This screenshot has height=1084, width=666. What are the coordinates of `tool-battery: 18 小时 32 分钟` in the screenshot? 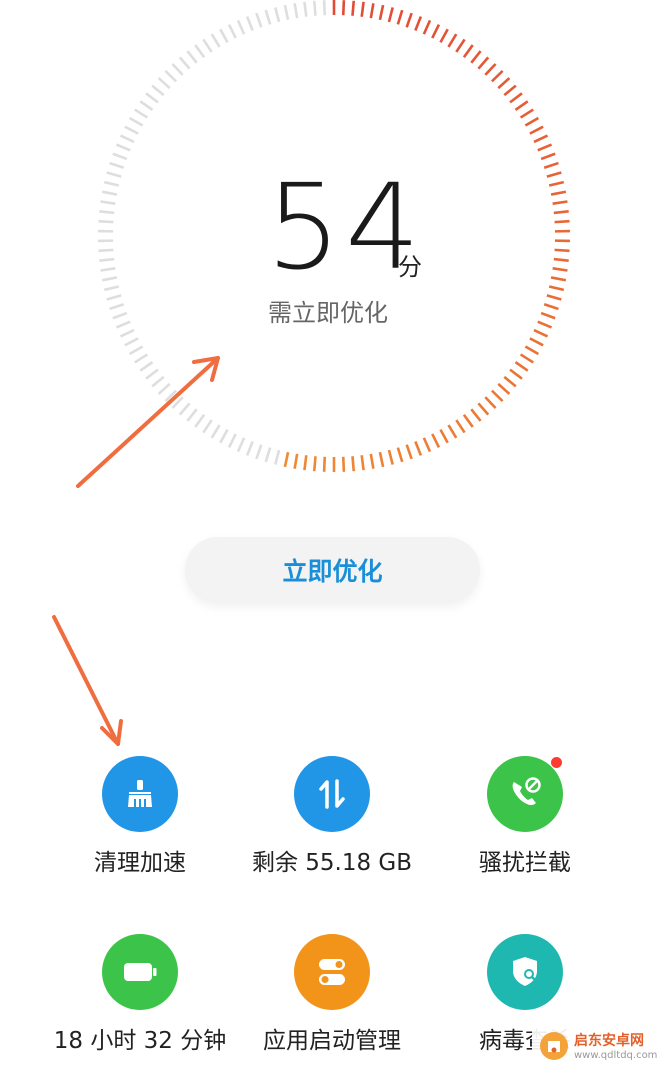 It's located at (140, 1009).